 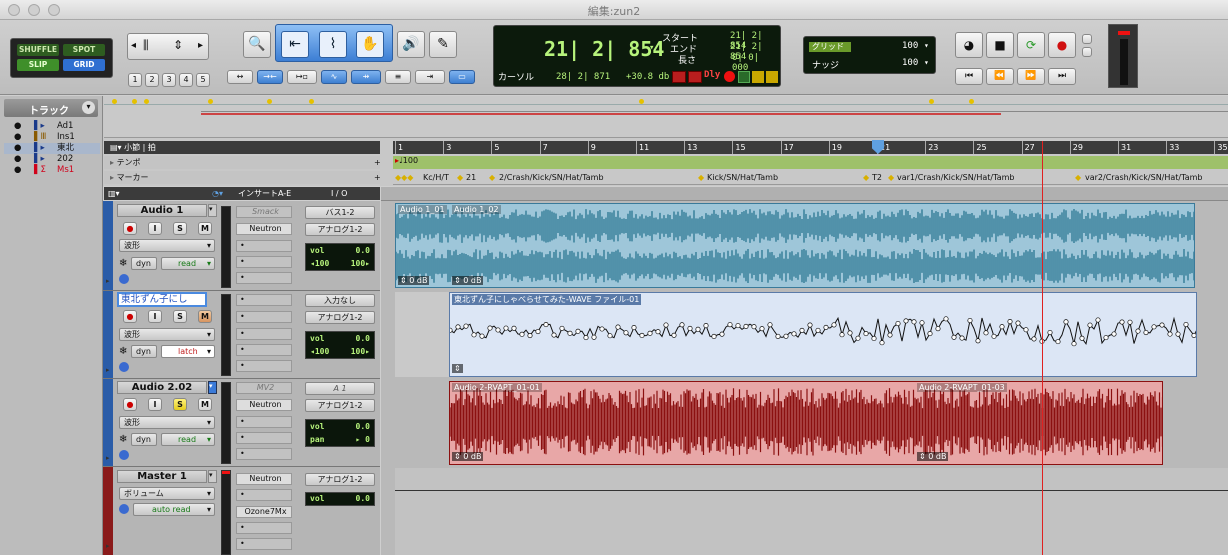 What do you see at coordinates (823, 334) in the screenshot?
I see `audio-region: 東北ずん子にしゃべらせてみた-WAVE ファイル-01 ⇕` at bounding box center [823, 334].